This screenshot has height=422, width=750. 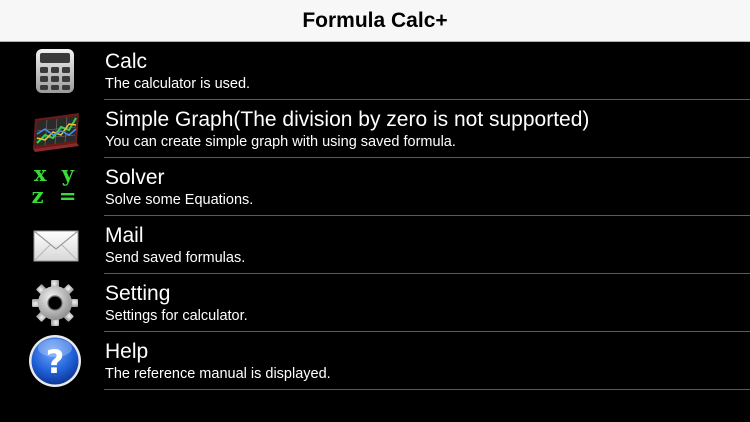 I want to click on xyz-icon-line-1: x y, so click(x=56, y=173).